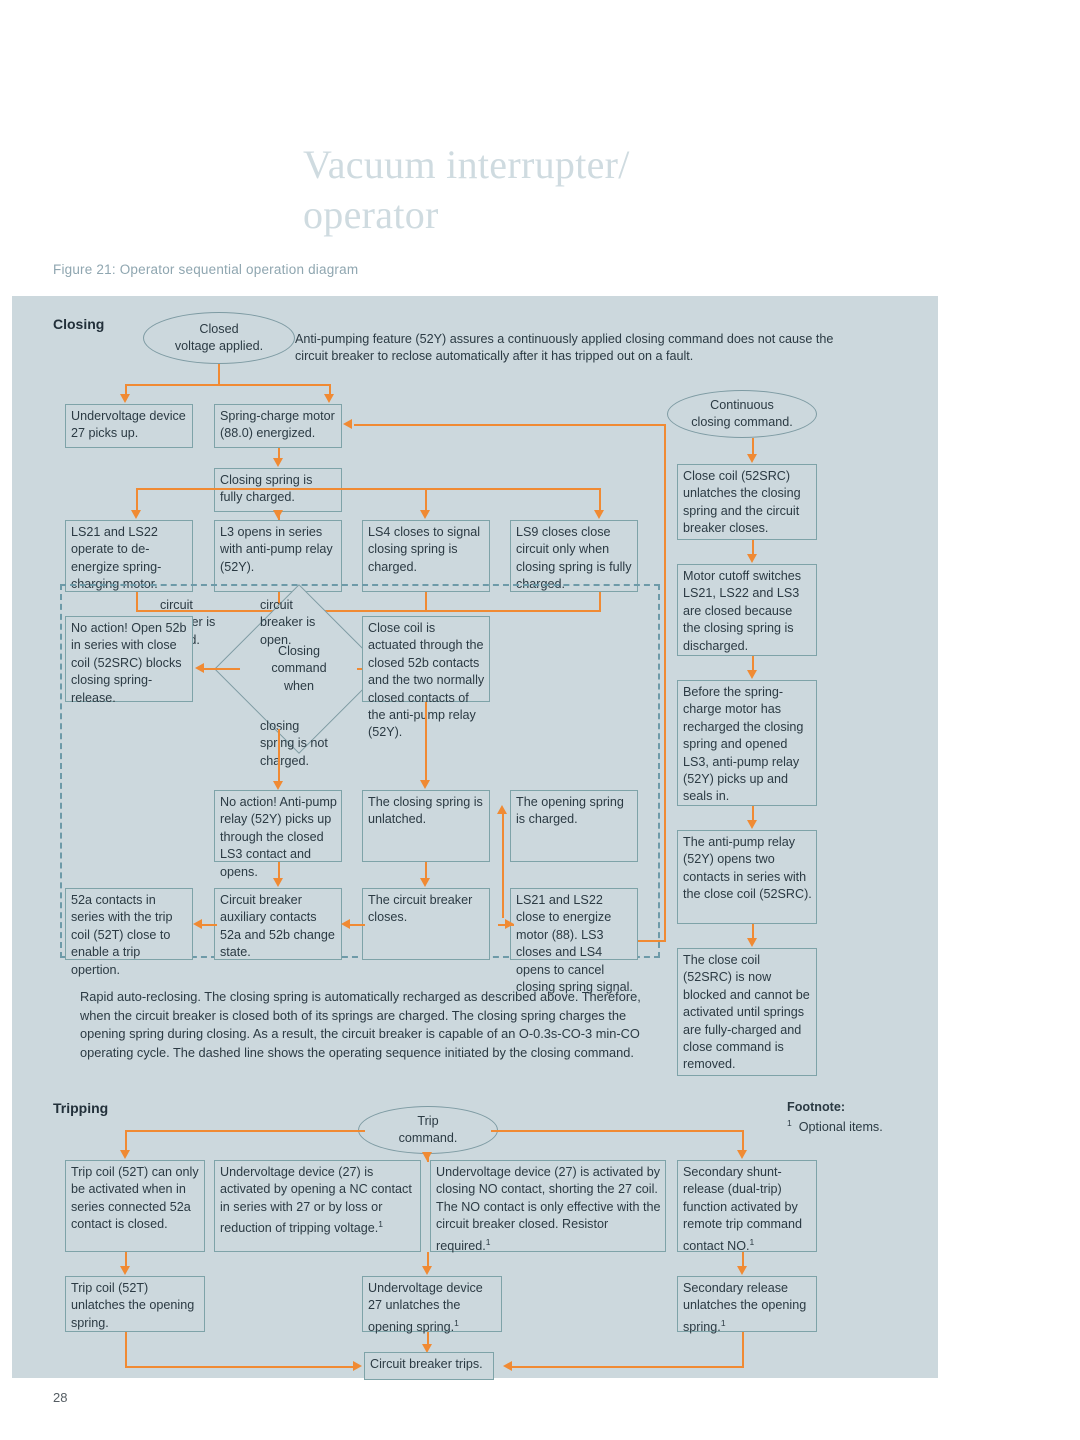 Image resolution: width=1080 pixels, height=1440 pixels. I want to click on section-label-tripping: Tripping, so click(81, 1108).